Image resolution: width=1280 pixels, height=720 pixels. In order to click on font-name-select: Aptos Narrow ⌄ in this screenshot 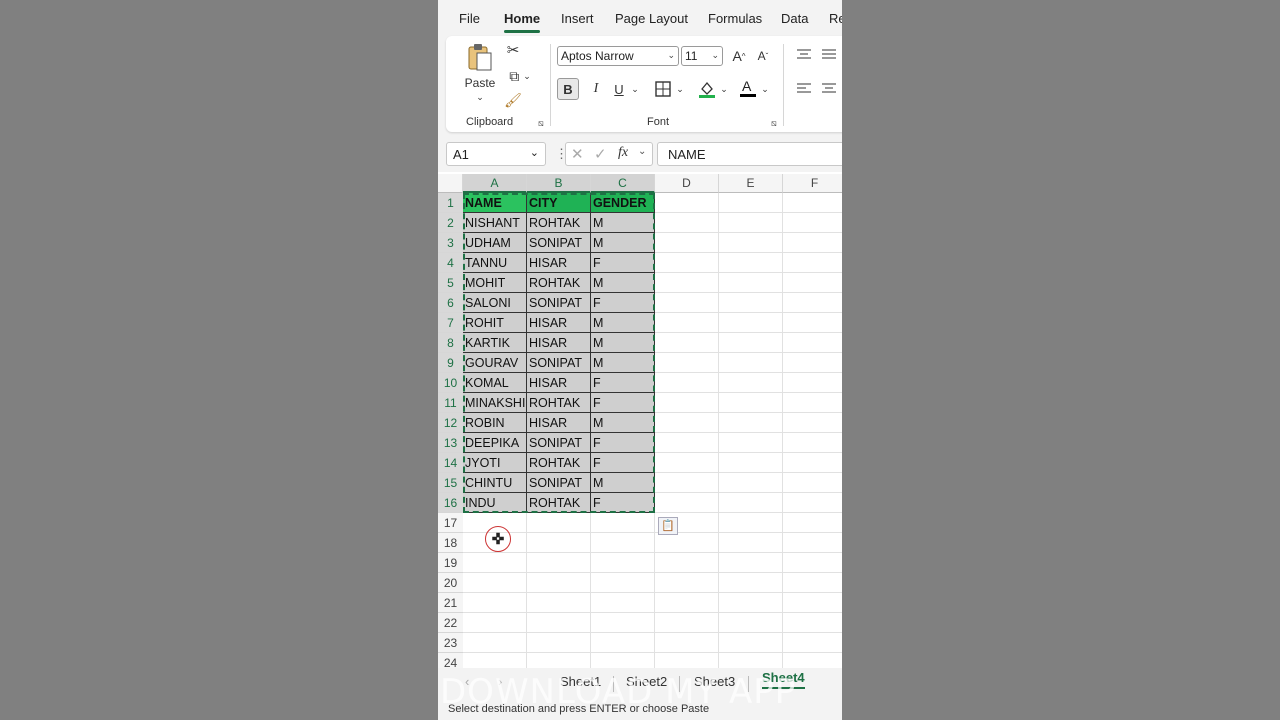, I will do `click(618, 56)`.